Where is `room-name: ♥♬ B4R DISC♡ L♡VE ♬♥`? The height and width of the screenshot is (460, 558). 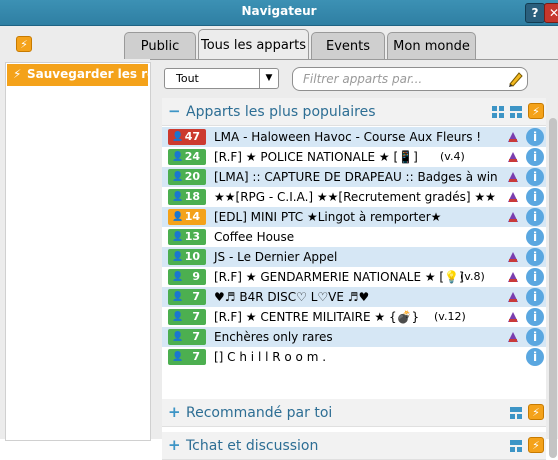 room-name: ♥♬ B4R DISC♡ L♡VE ♬♥ is located at coordinates (292, 297).